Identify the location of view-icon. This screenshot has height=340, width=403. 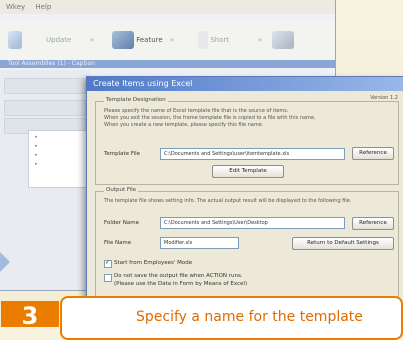
(283, 40).